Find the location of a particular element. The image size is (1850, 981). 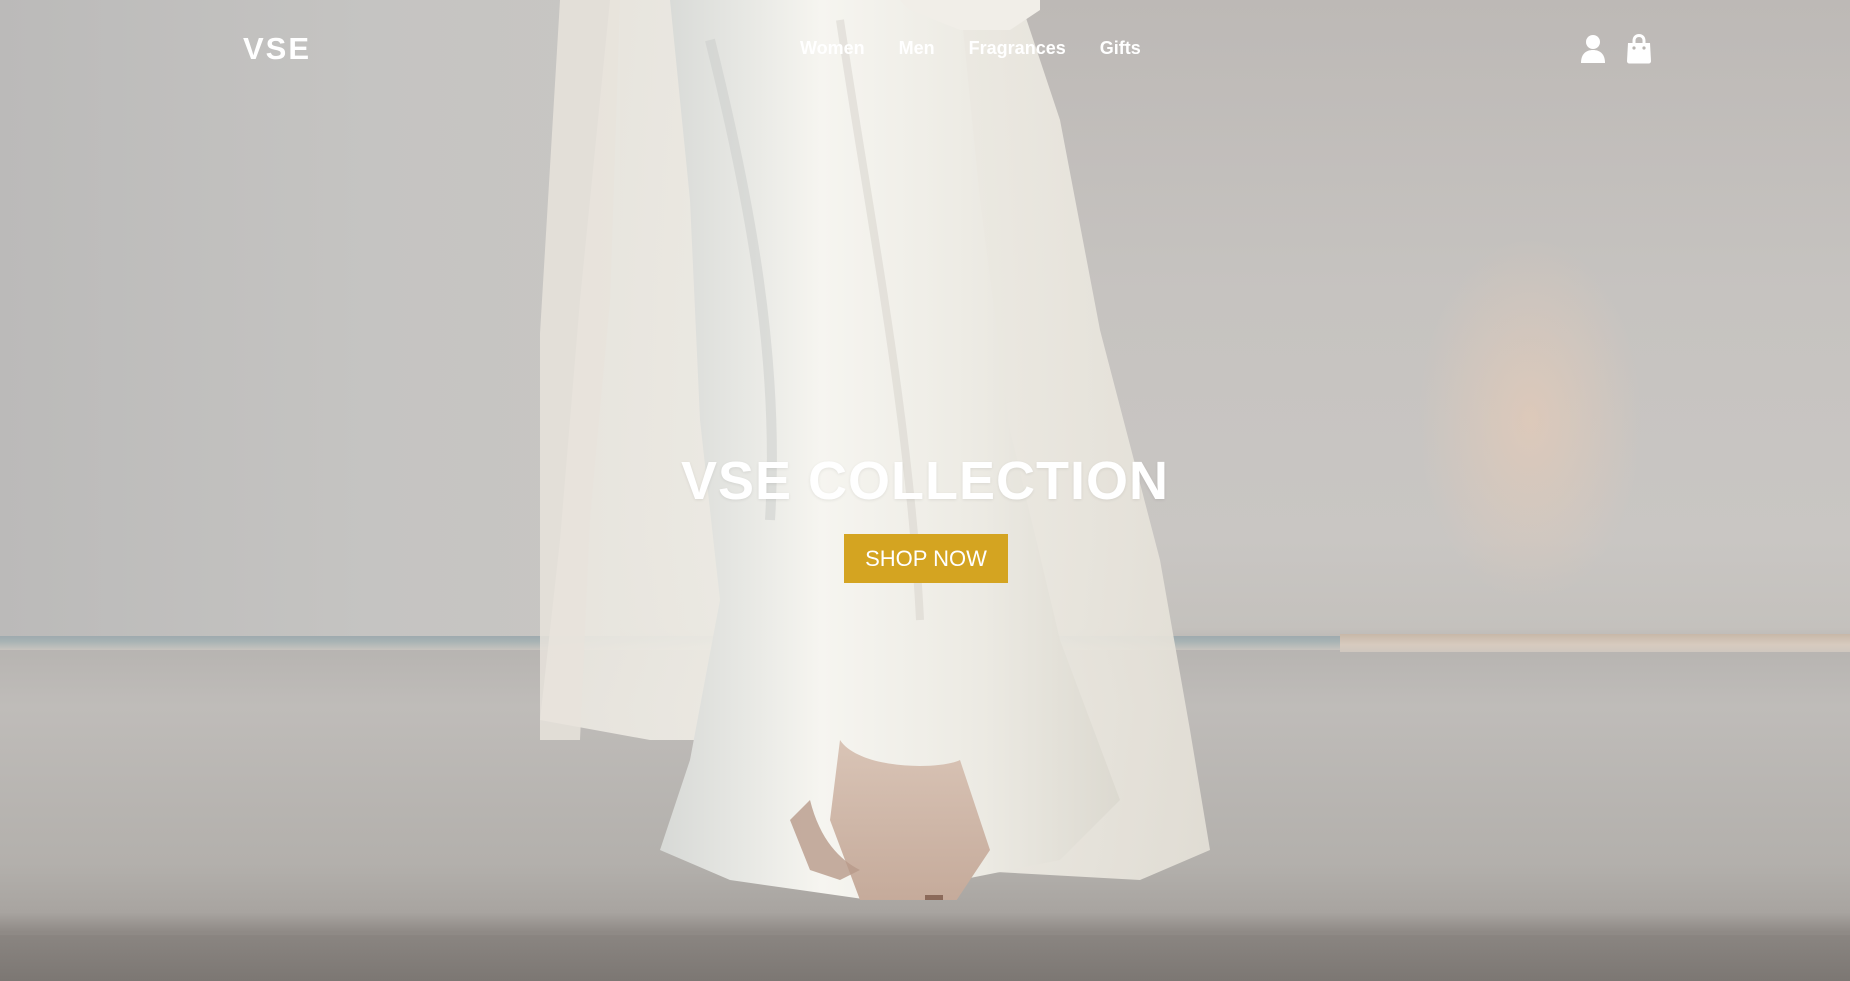

shopping-bag-icon is located at coordinates (1639, 49).